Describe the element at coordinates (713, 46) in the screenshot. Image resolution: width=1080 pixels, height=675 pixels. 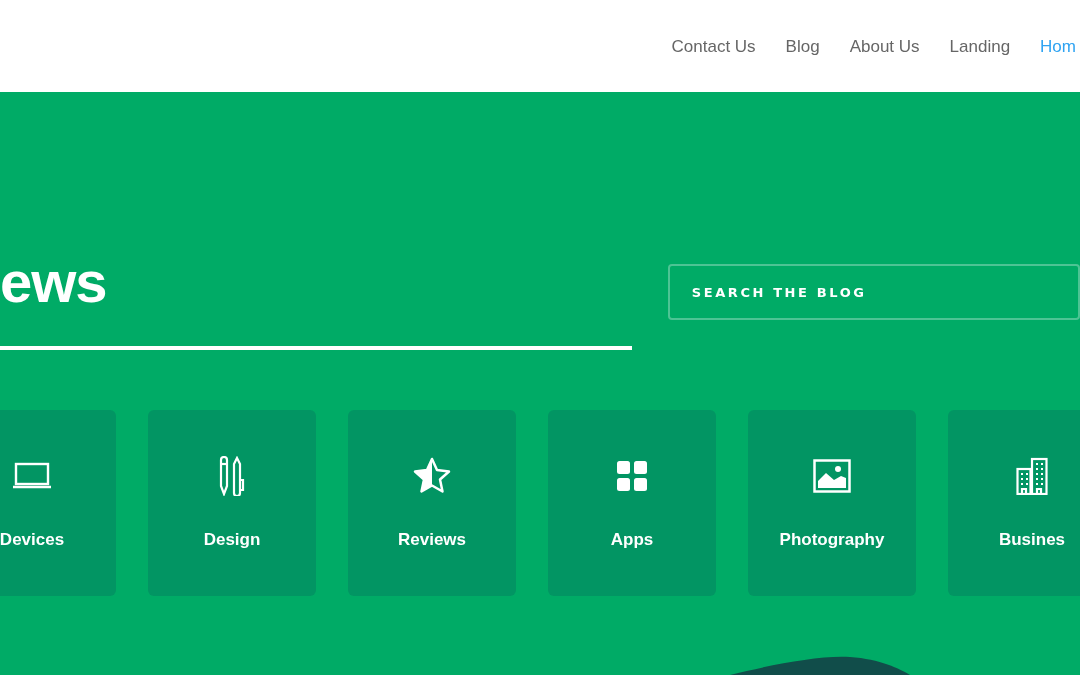
I see `nav-link: Contact Us` at that location.